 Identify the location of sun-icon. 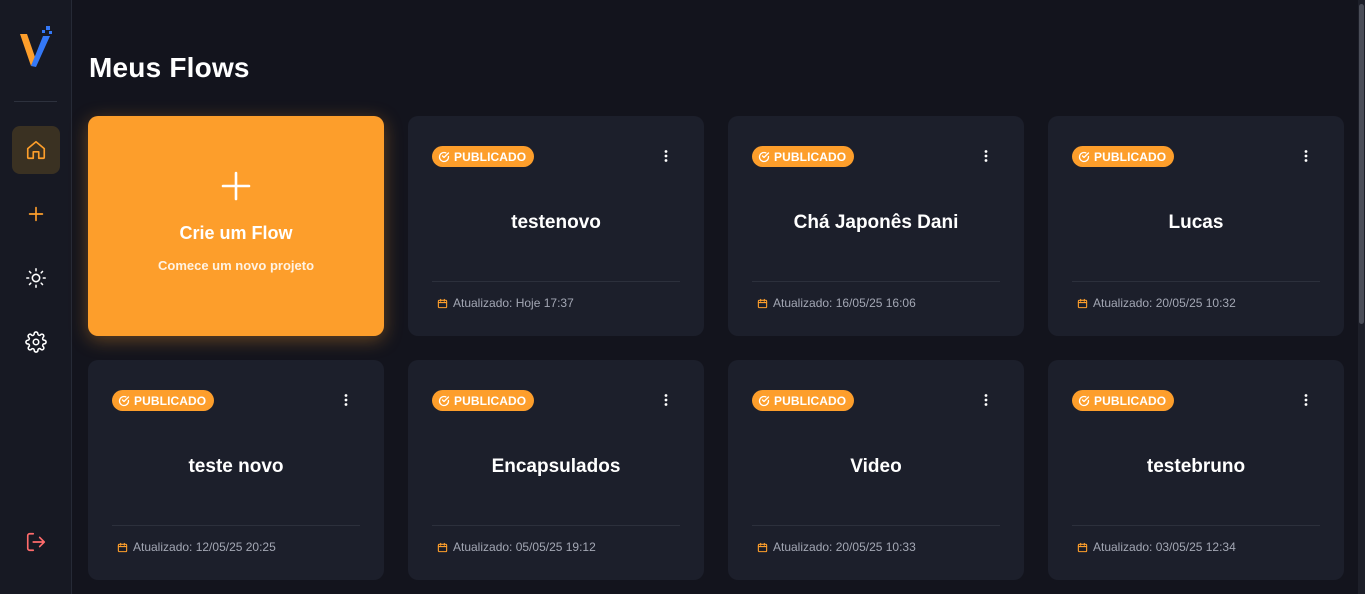
(36, 278).